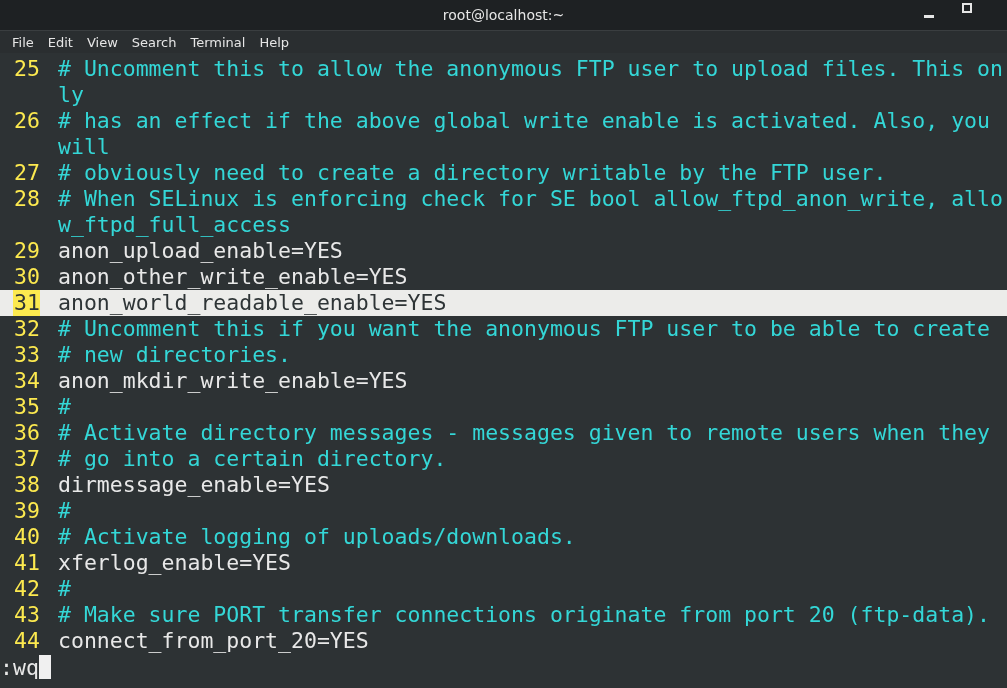 The height and width of the screenshot is (688, 1007). What do you see at coordinates (26, 433) in the screenshot?
I see `line-number: 36` at bounding box center [26, 433].